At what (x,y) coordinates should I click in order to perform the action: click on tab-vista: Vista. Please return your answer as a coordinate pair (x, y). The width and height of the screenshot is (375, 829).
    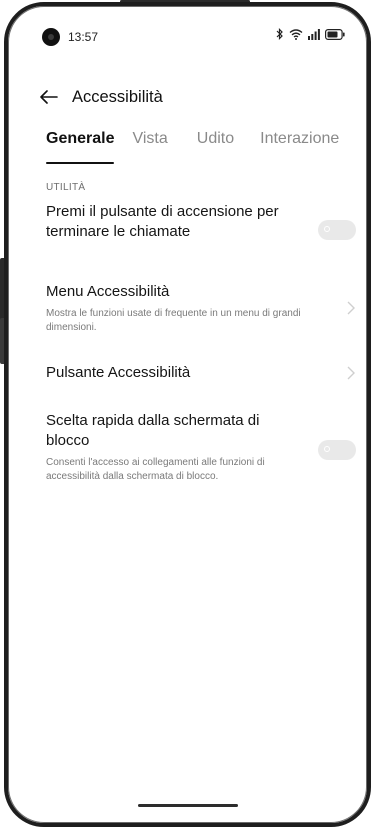
    Looking at the image, I should click on (149, 147).